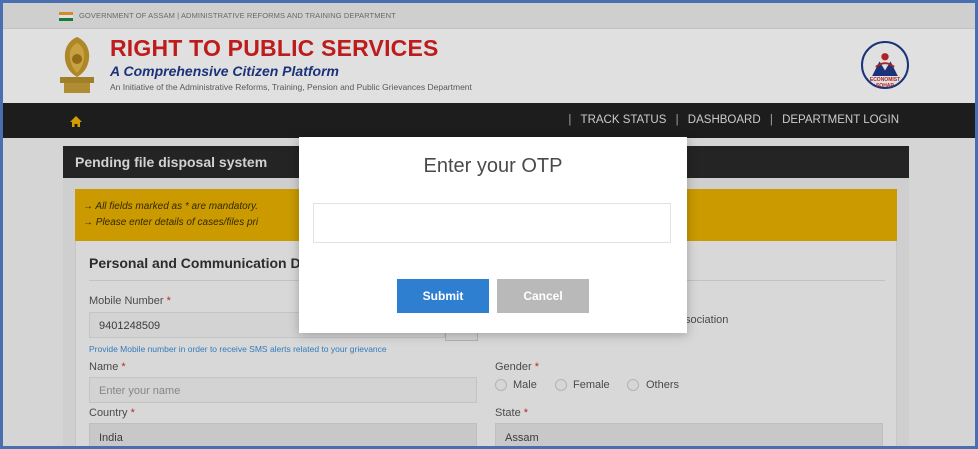 The height and width of the screenshot is (449, 978). I want to click on otp-modal-title: Enter your OTP, so click(493, 166).